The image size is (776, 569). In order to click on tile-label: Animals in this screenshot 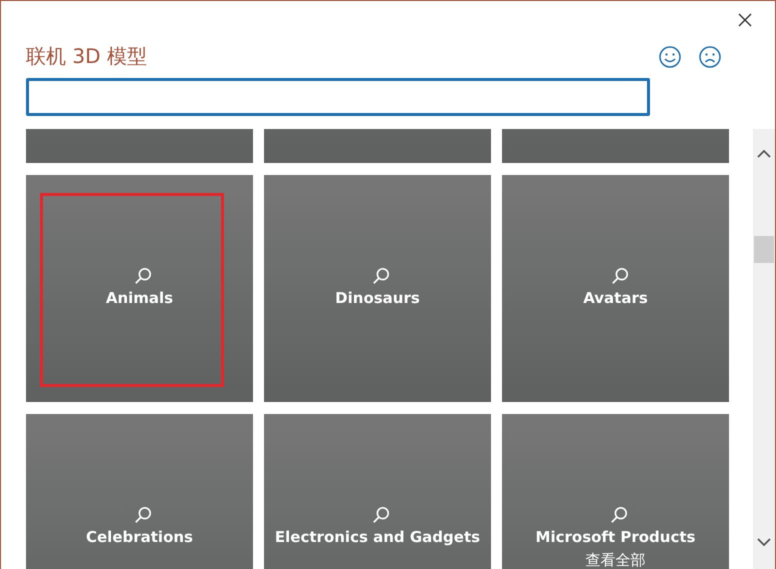, I will do `click(140, 298)`.